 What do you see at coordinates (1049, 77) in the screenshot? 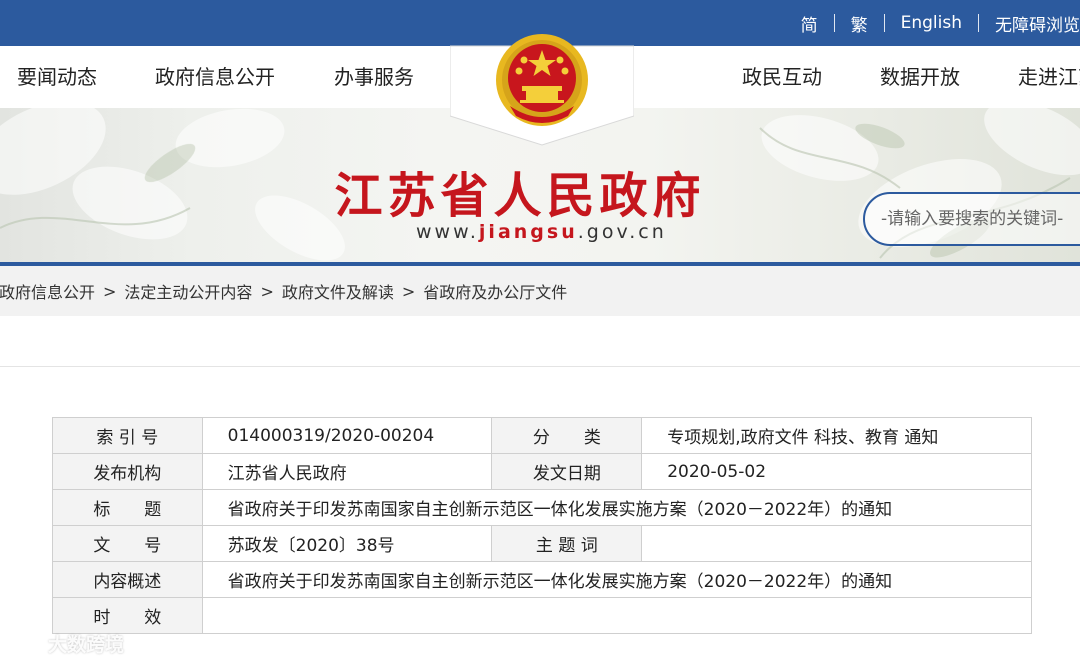
I see `nav-item-about-jiangsu: 走进江苏` at bounding box center [1049, 77].